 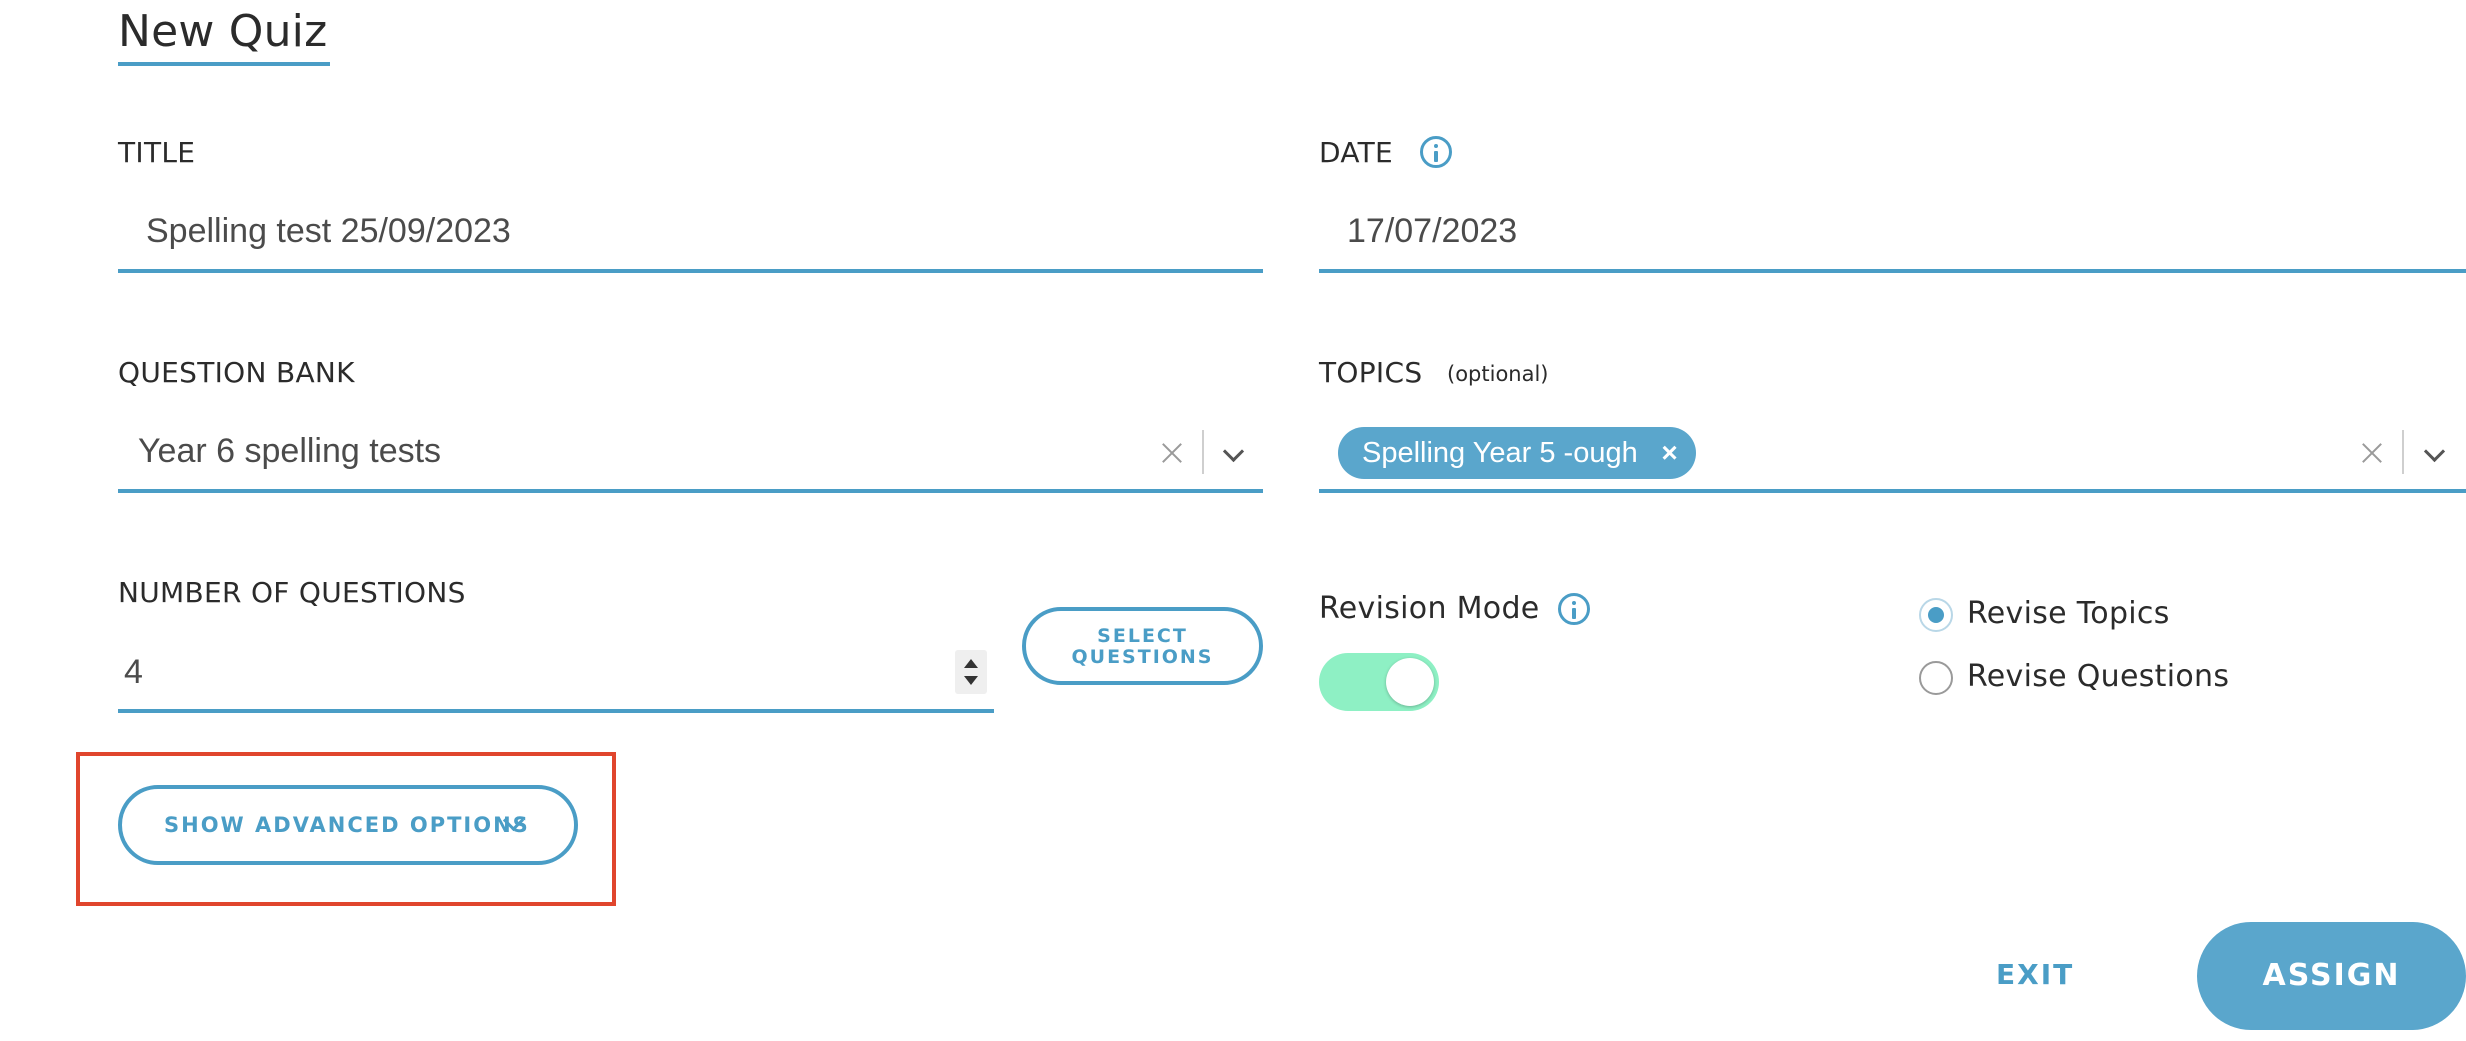 I want to click on topic-chip: Spelling Year 5 -ough ×, so click(x=1517, y=453).